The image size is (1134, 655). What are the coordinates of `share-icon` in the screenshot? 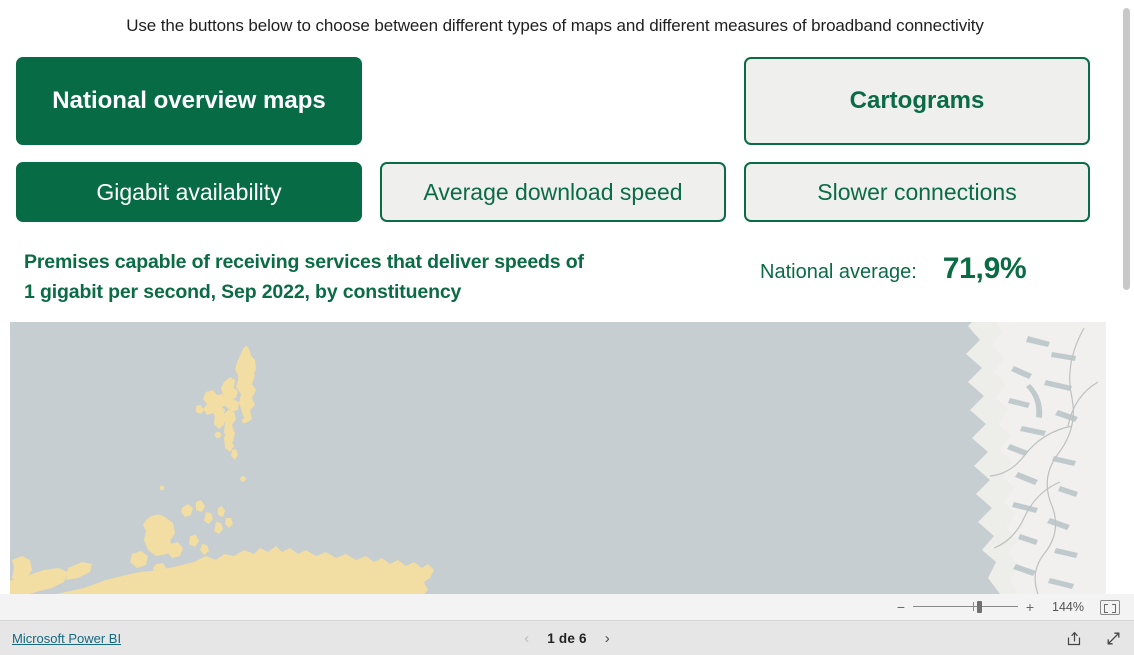 It's located at (1074, 638).